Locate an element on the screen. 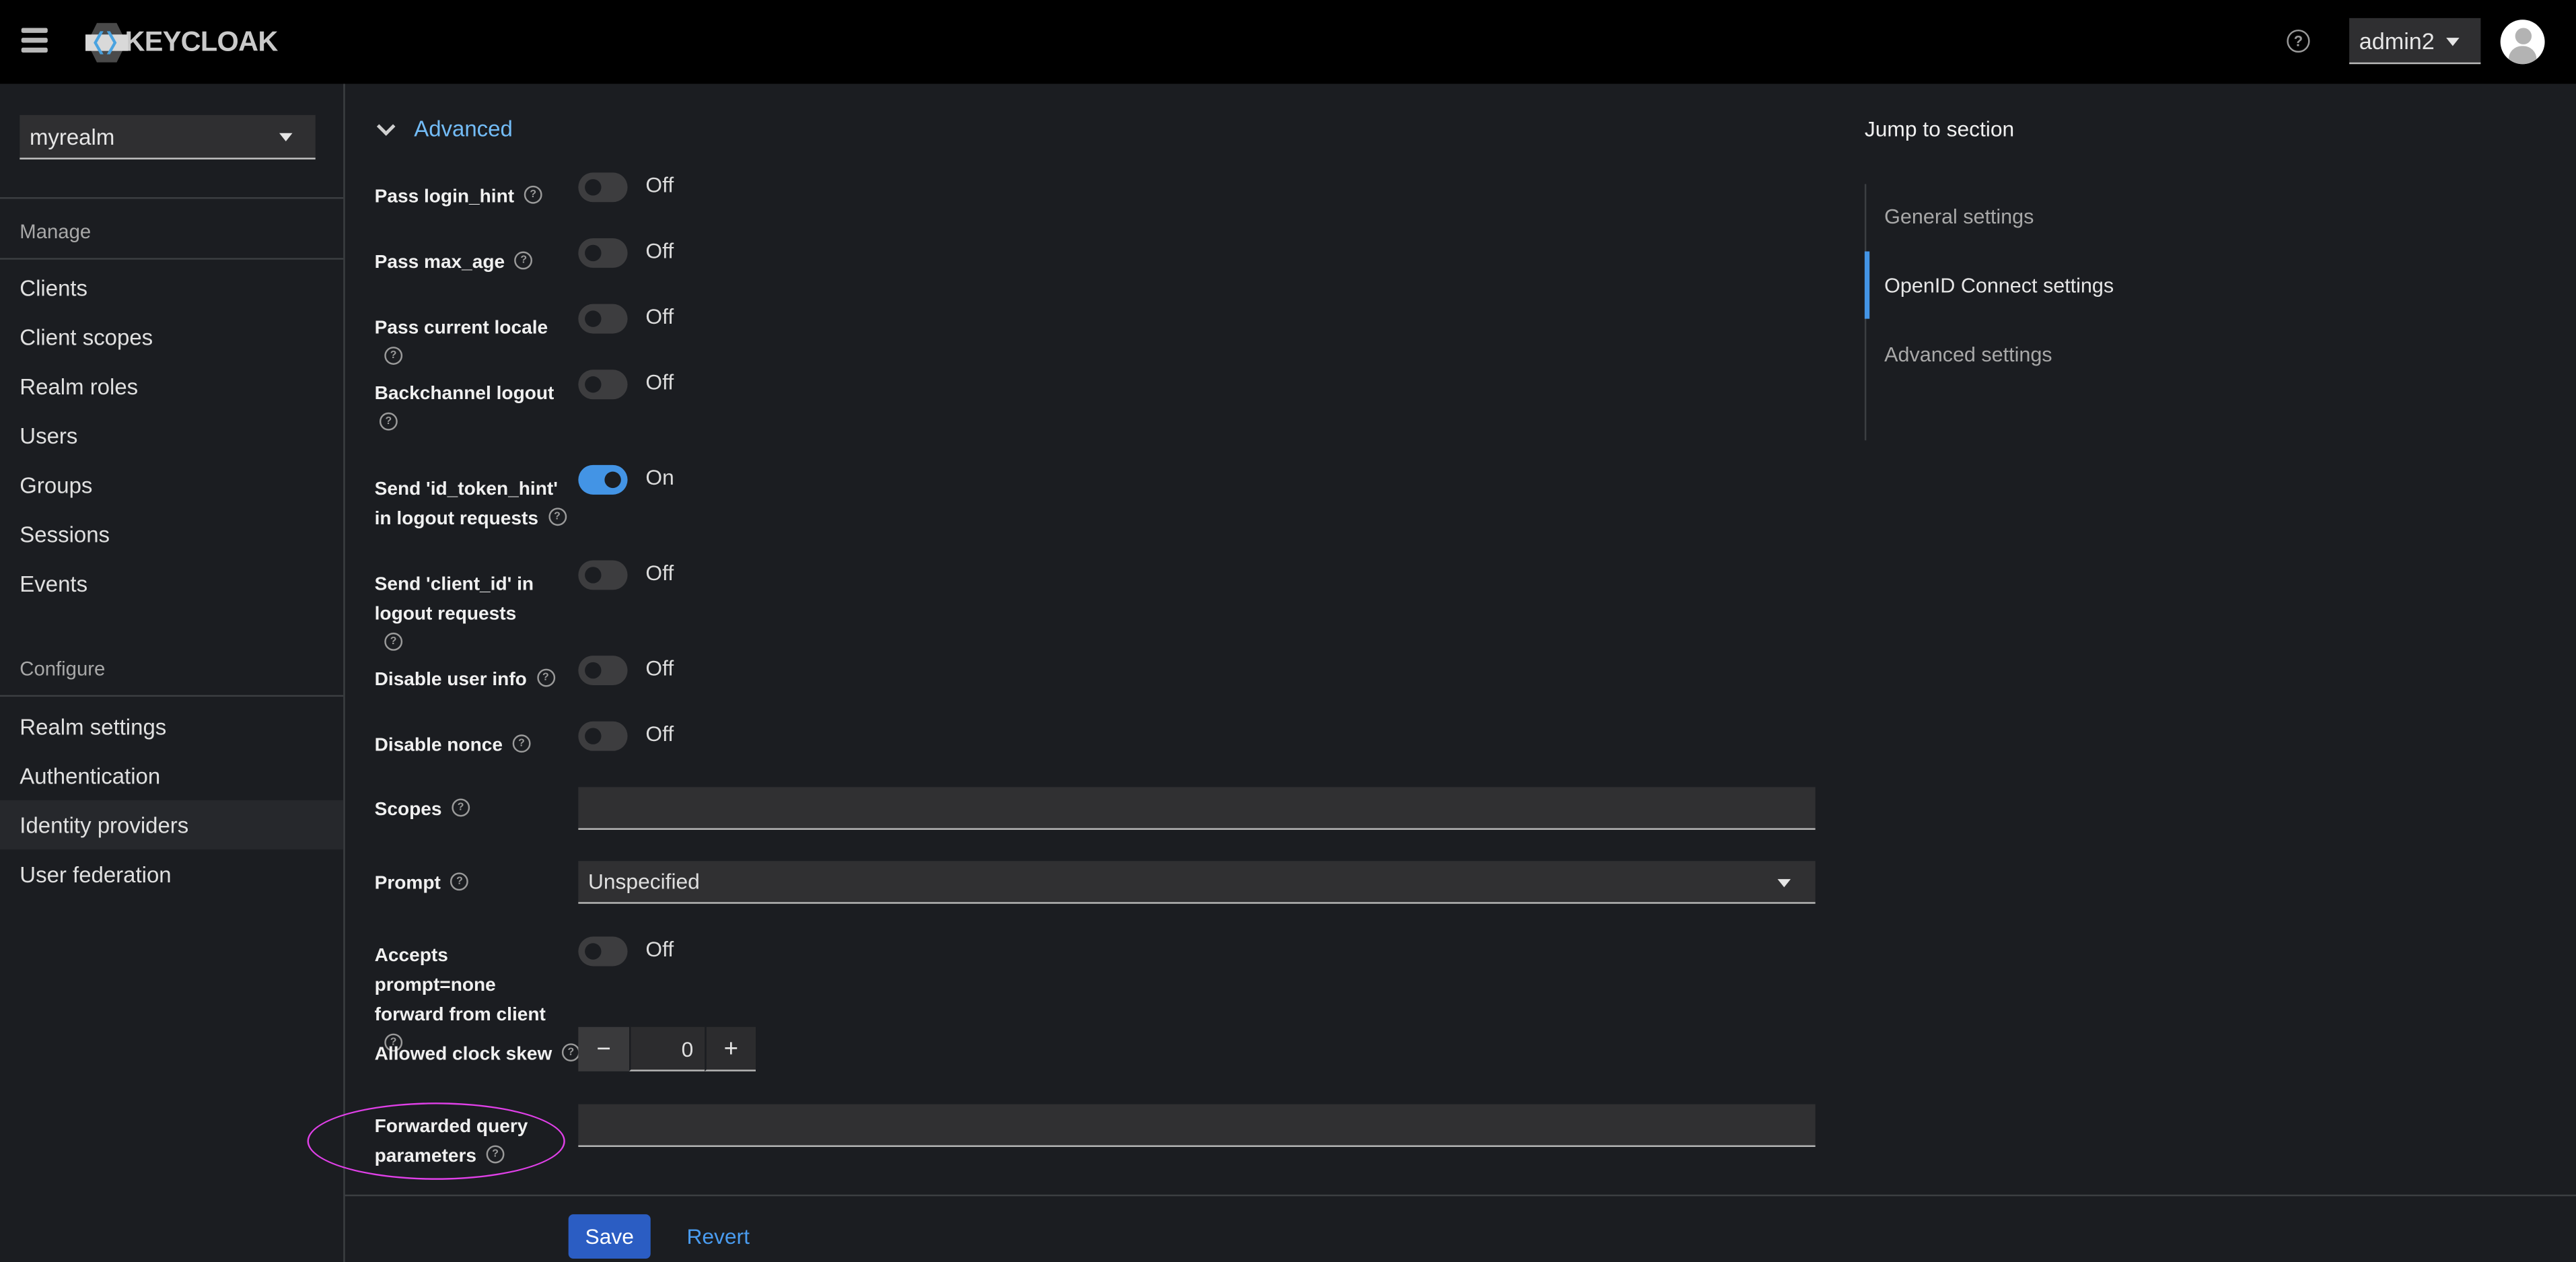  pass-login-hint-switch is located at coordinates (603, 187).